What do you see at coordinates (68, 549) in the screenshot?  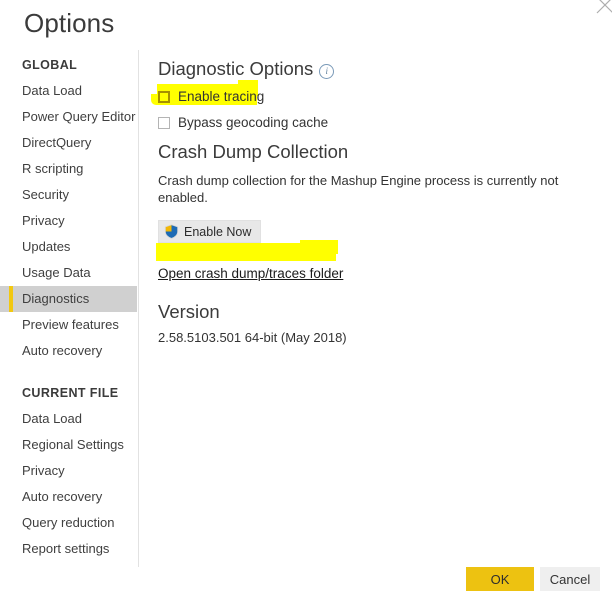 I see `sidebar-item-report-settings: Report settings` at bounding box center [68, 549].